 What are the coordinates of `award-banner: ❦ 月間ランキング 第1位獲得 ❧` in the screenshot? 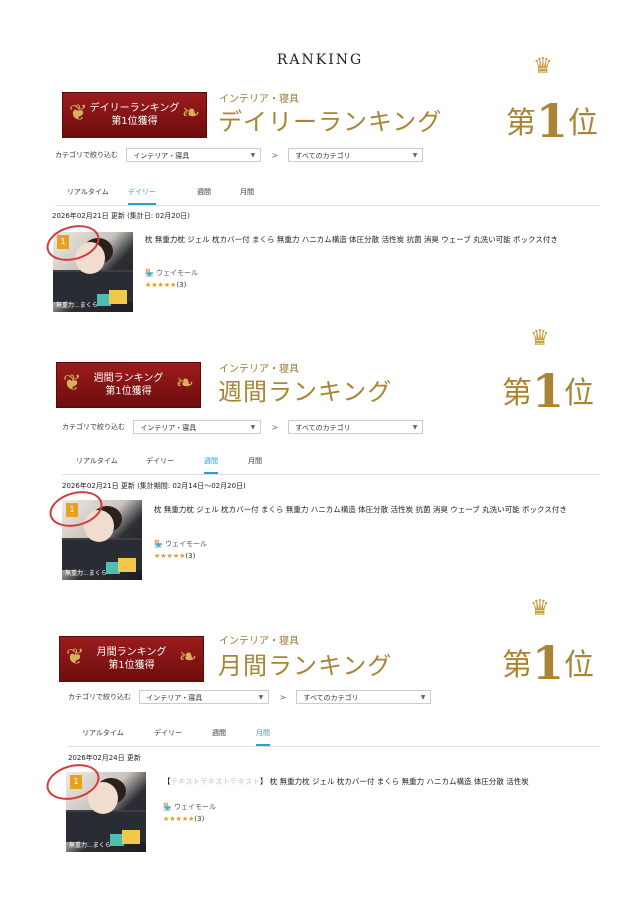 It's located at (131, 659).